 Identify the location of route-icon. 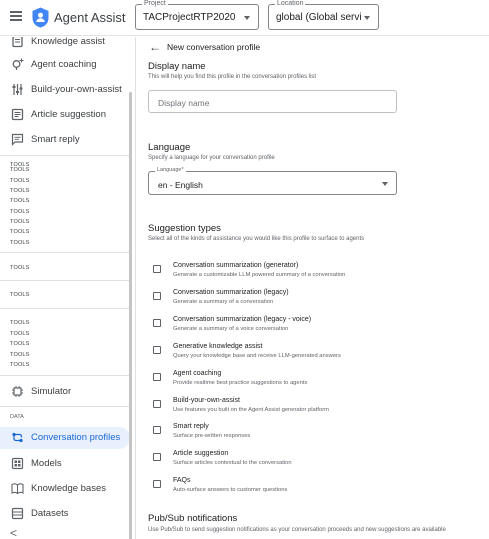
(17, 437).